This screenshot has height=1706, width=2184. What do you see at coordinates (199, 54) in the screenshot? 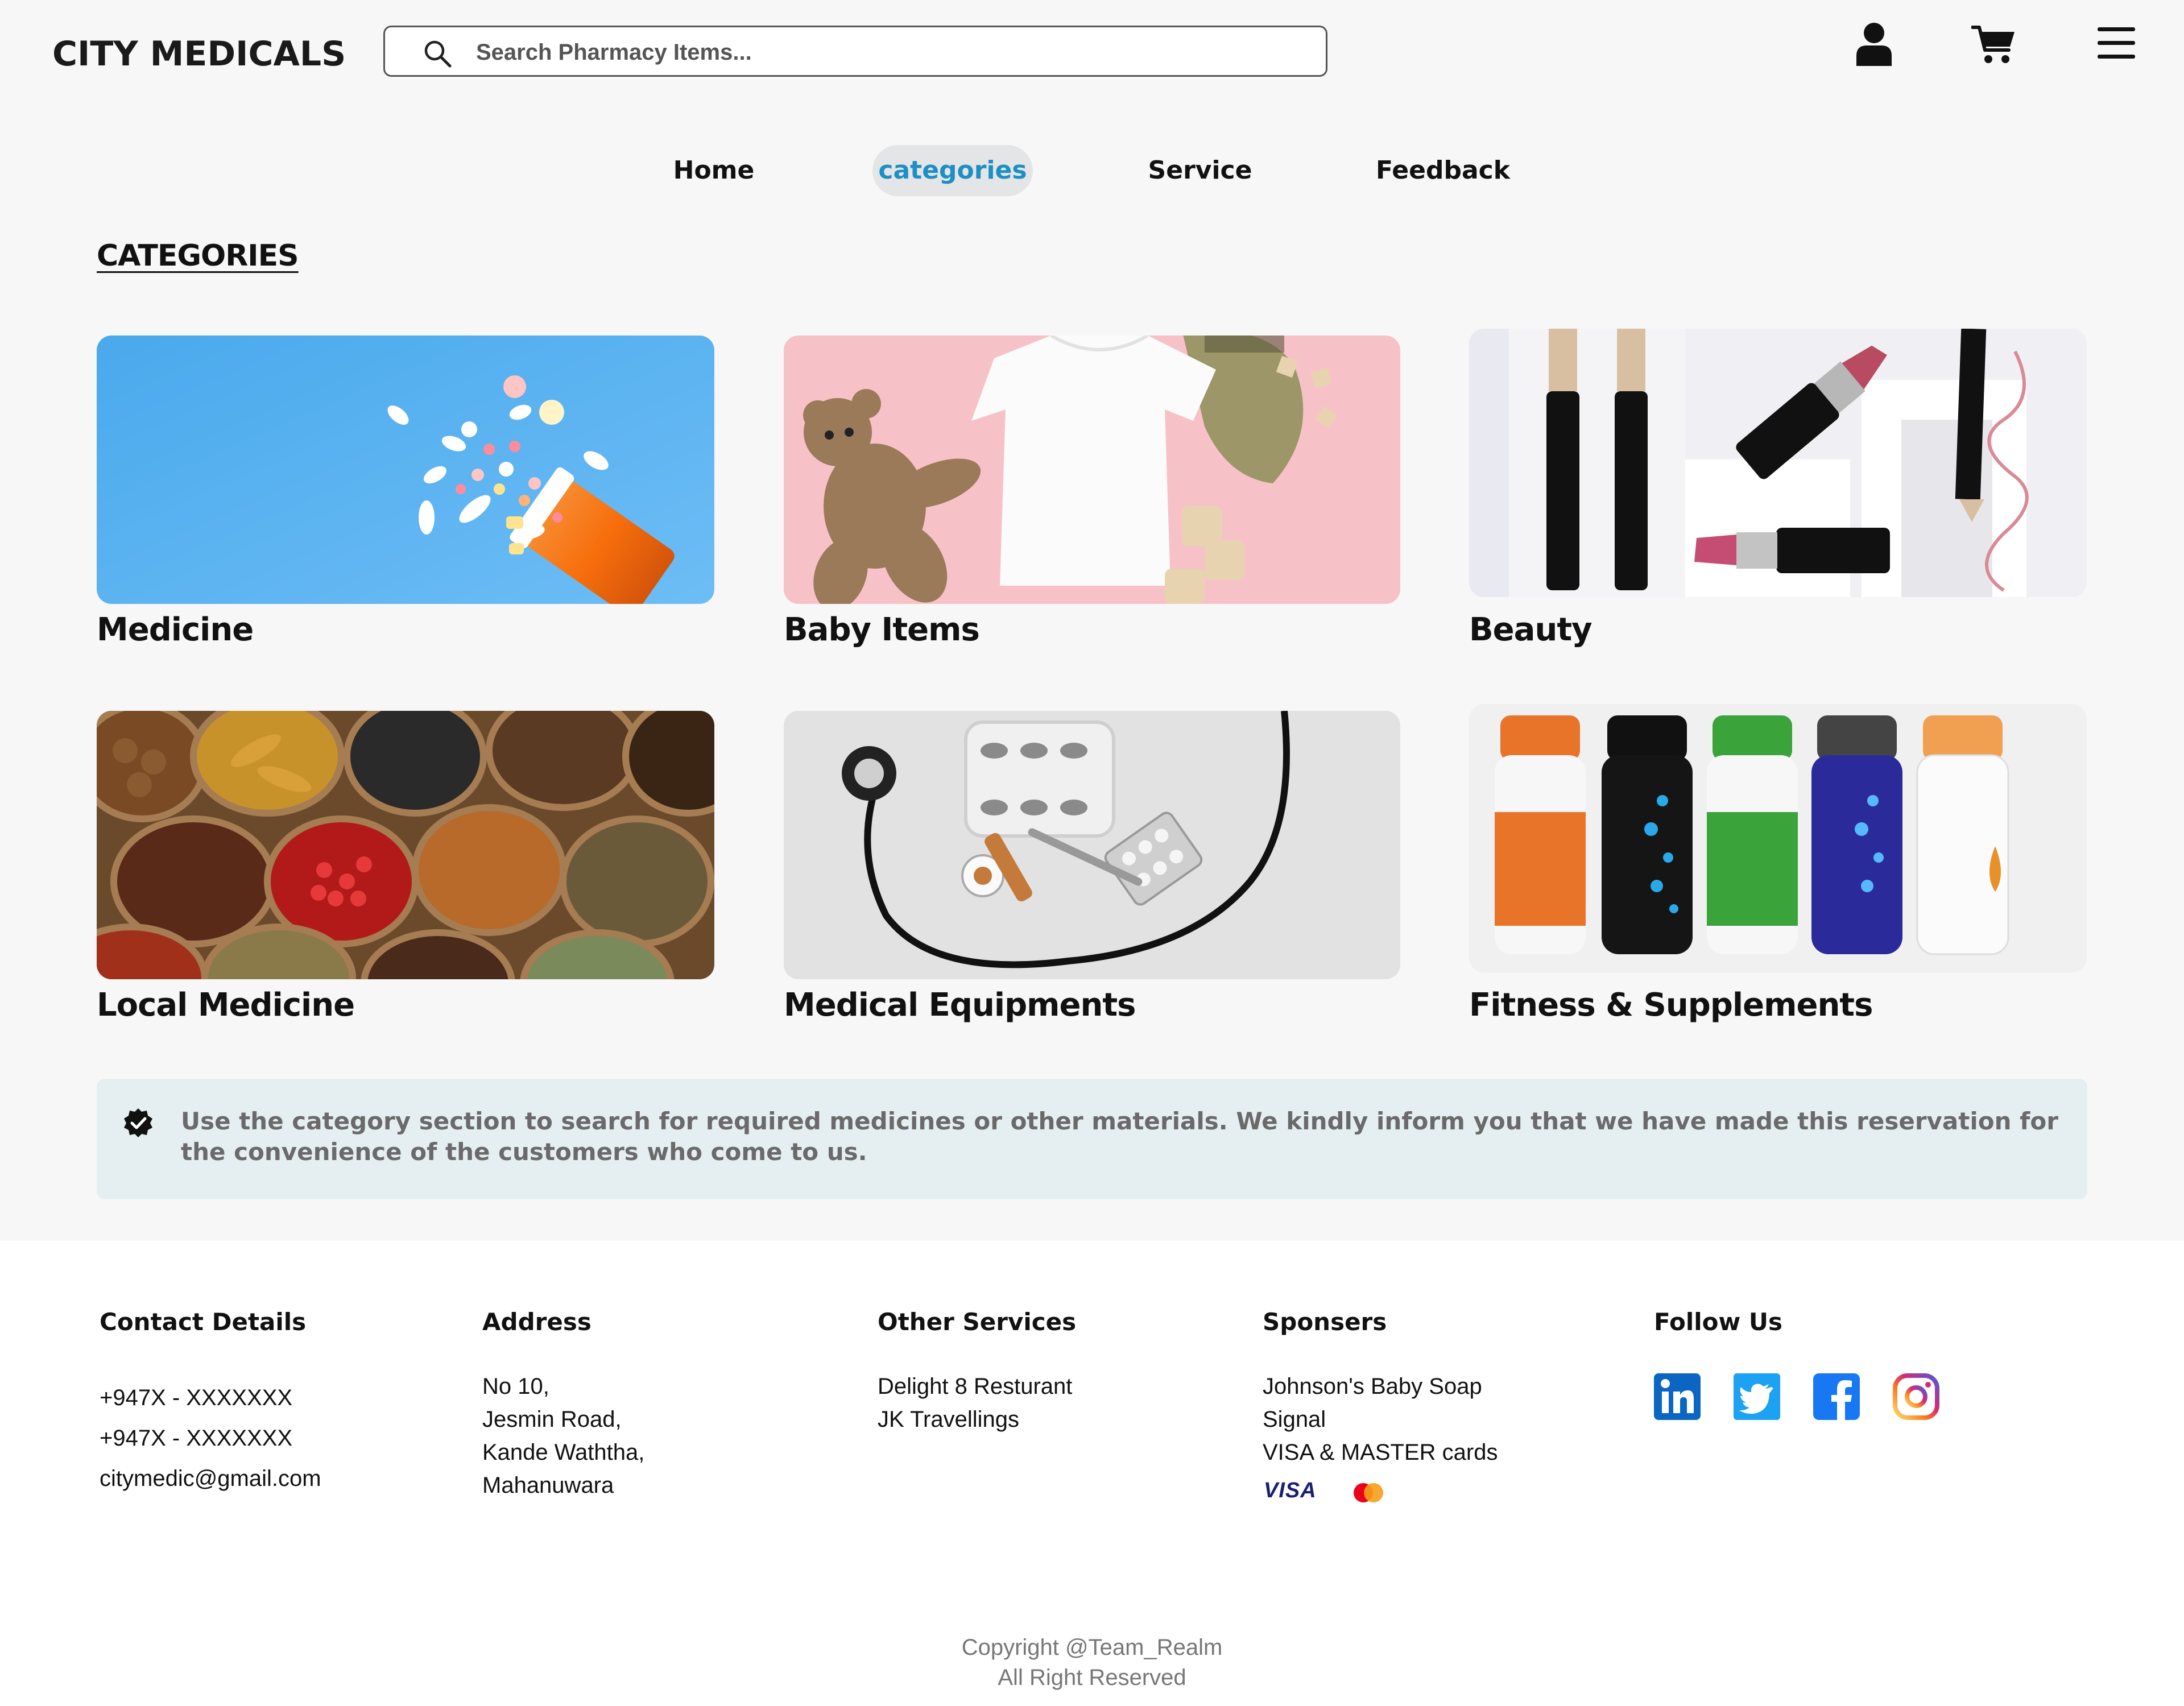
I see `brand-logo: CITY MEDICALS` at bounding box center [199, 54].